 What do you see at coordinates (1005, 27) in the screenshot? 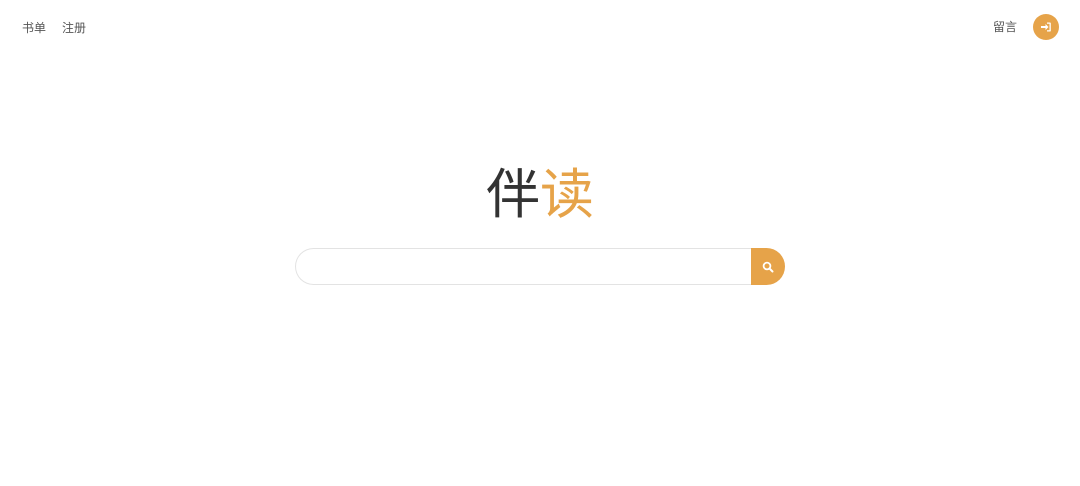
I see `guestbook-link: 留言` at bounding box center [1005, 27].